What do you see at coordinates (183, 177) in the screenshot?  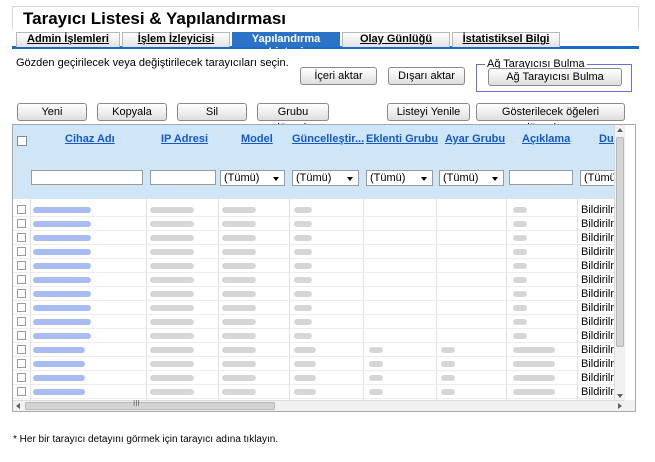 I see `filter-ip-address-input` at bounding box center [183, 177].